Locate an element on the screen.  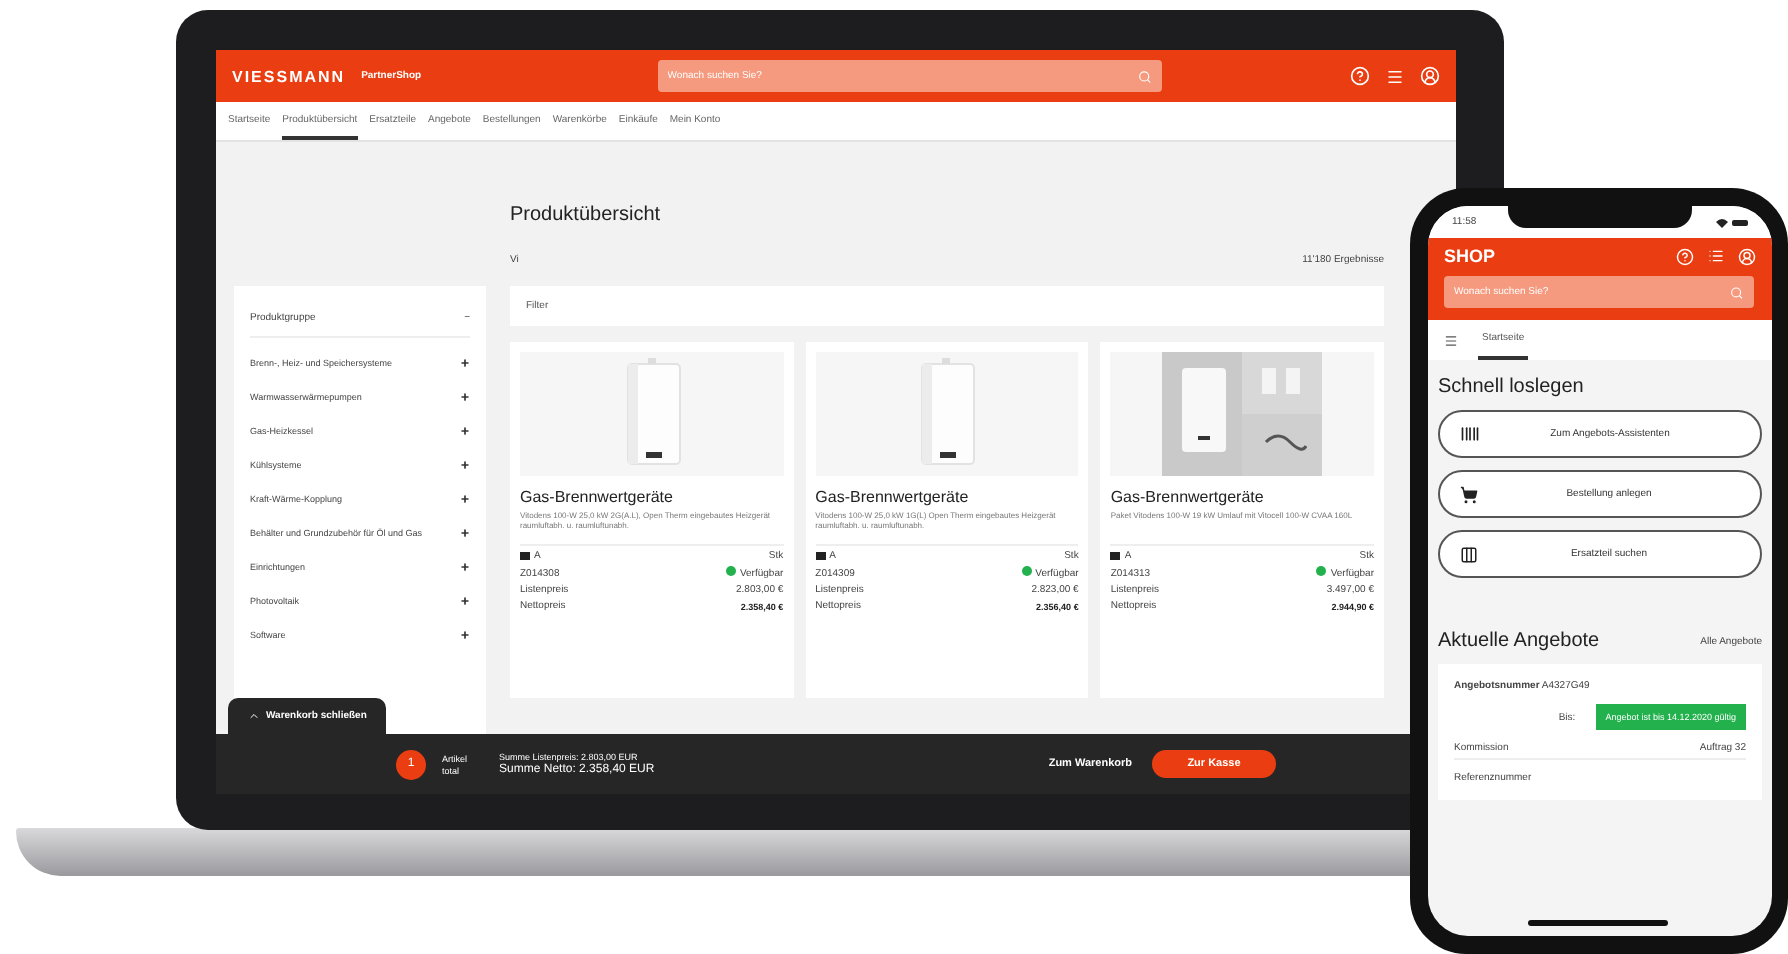
logo: SHOP is located at coordinates (1470, 256).